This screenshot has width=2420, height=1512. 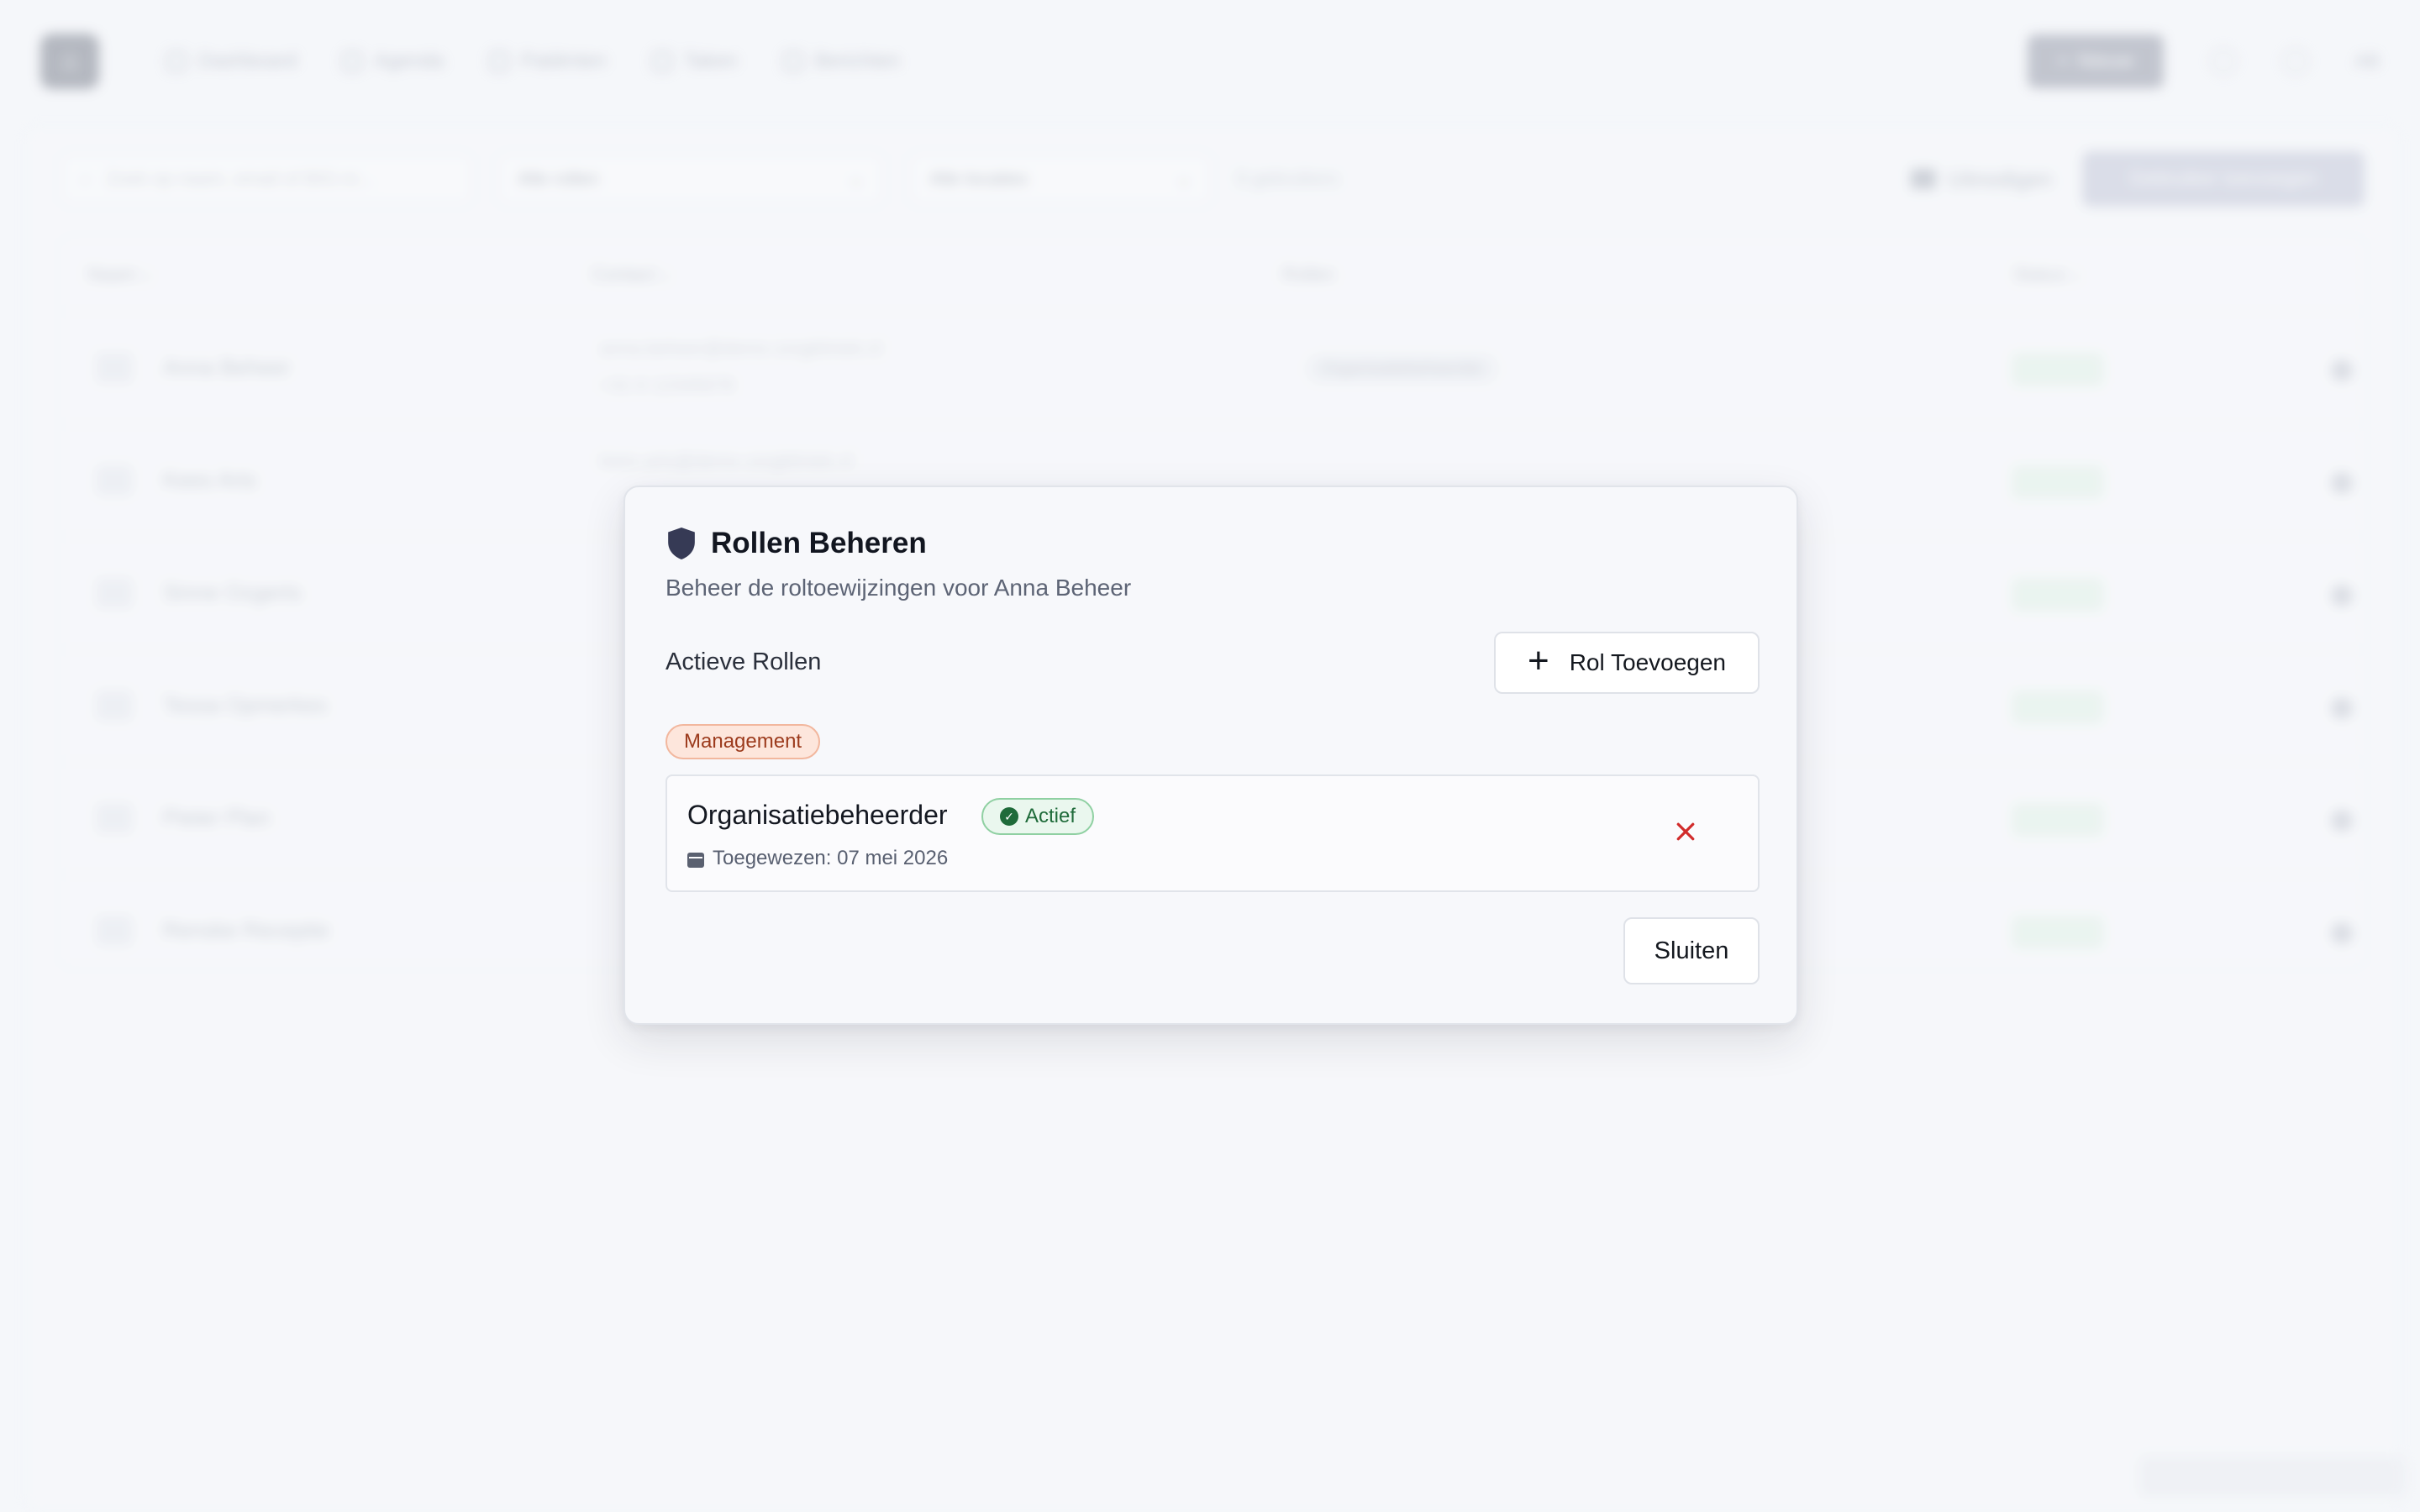 I want to click on close-button: Sluiten, so click(x=1691, y=950).